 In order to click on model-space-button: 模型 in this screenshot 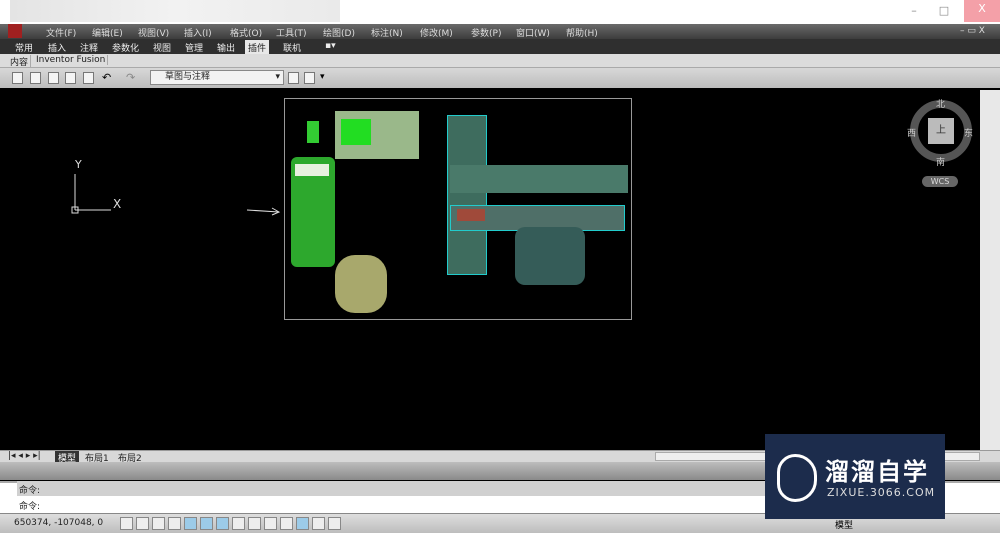, I will do `click(844, 524)`.